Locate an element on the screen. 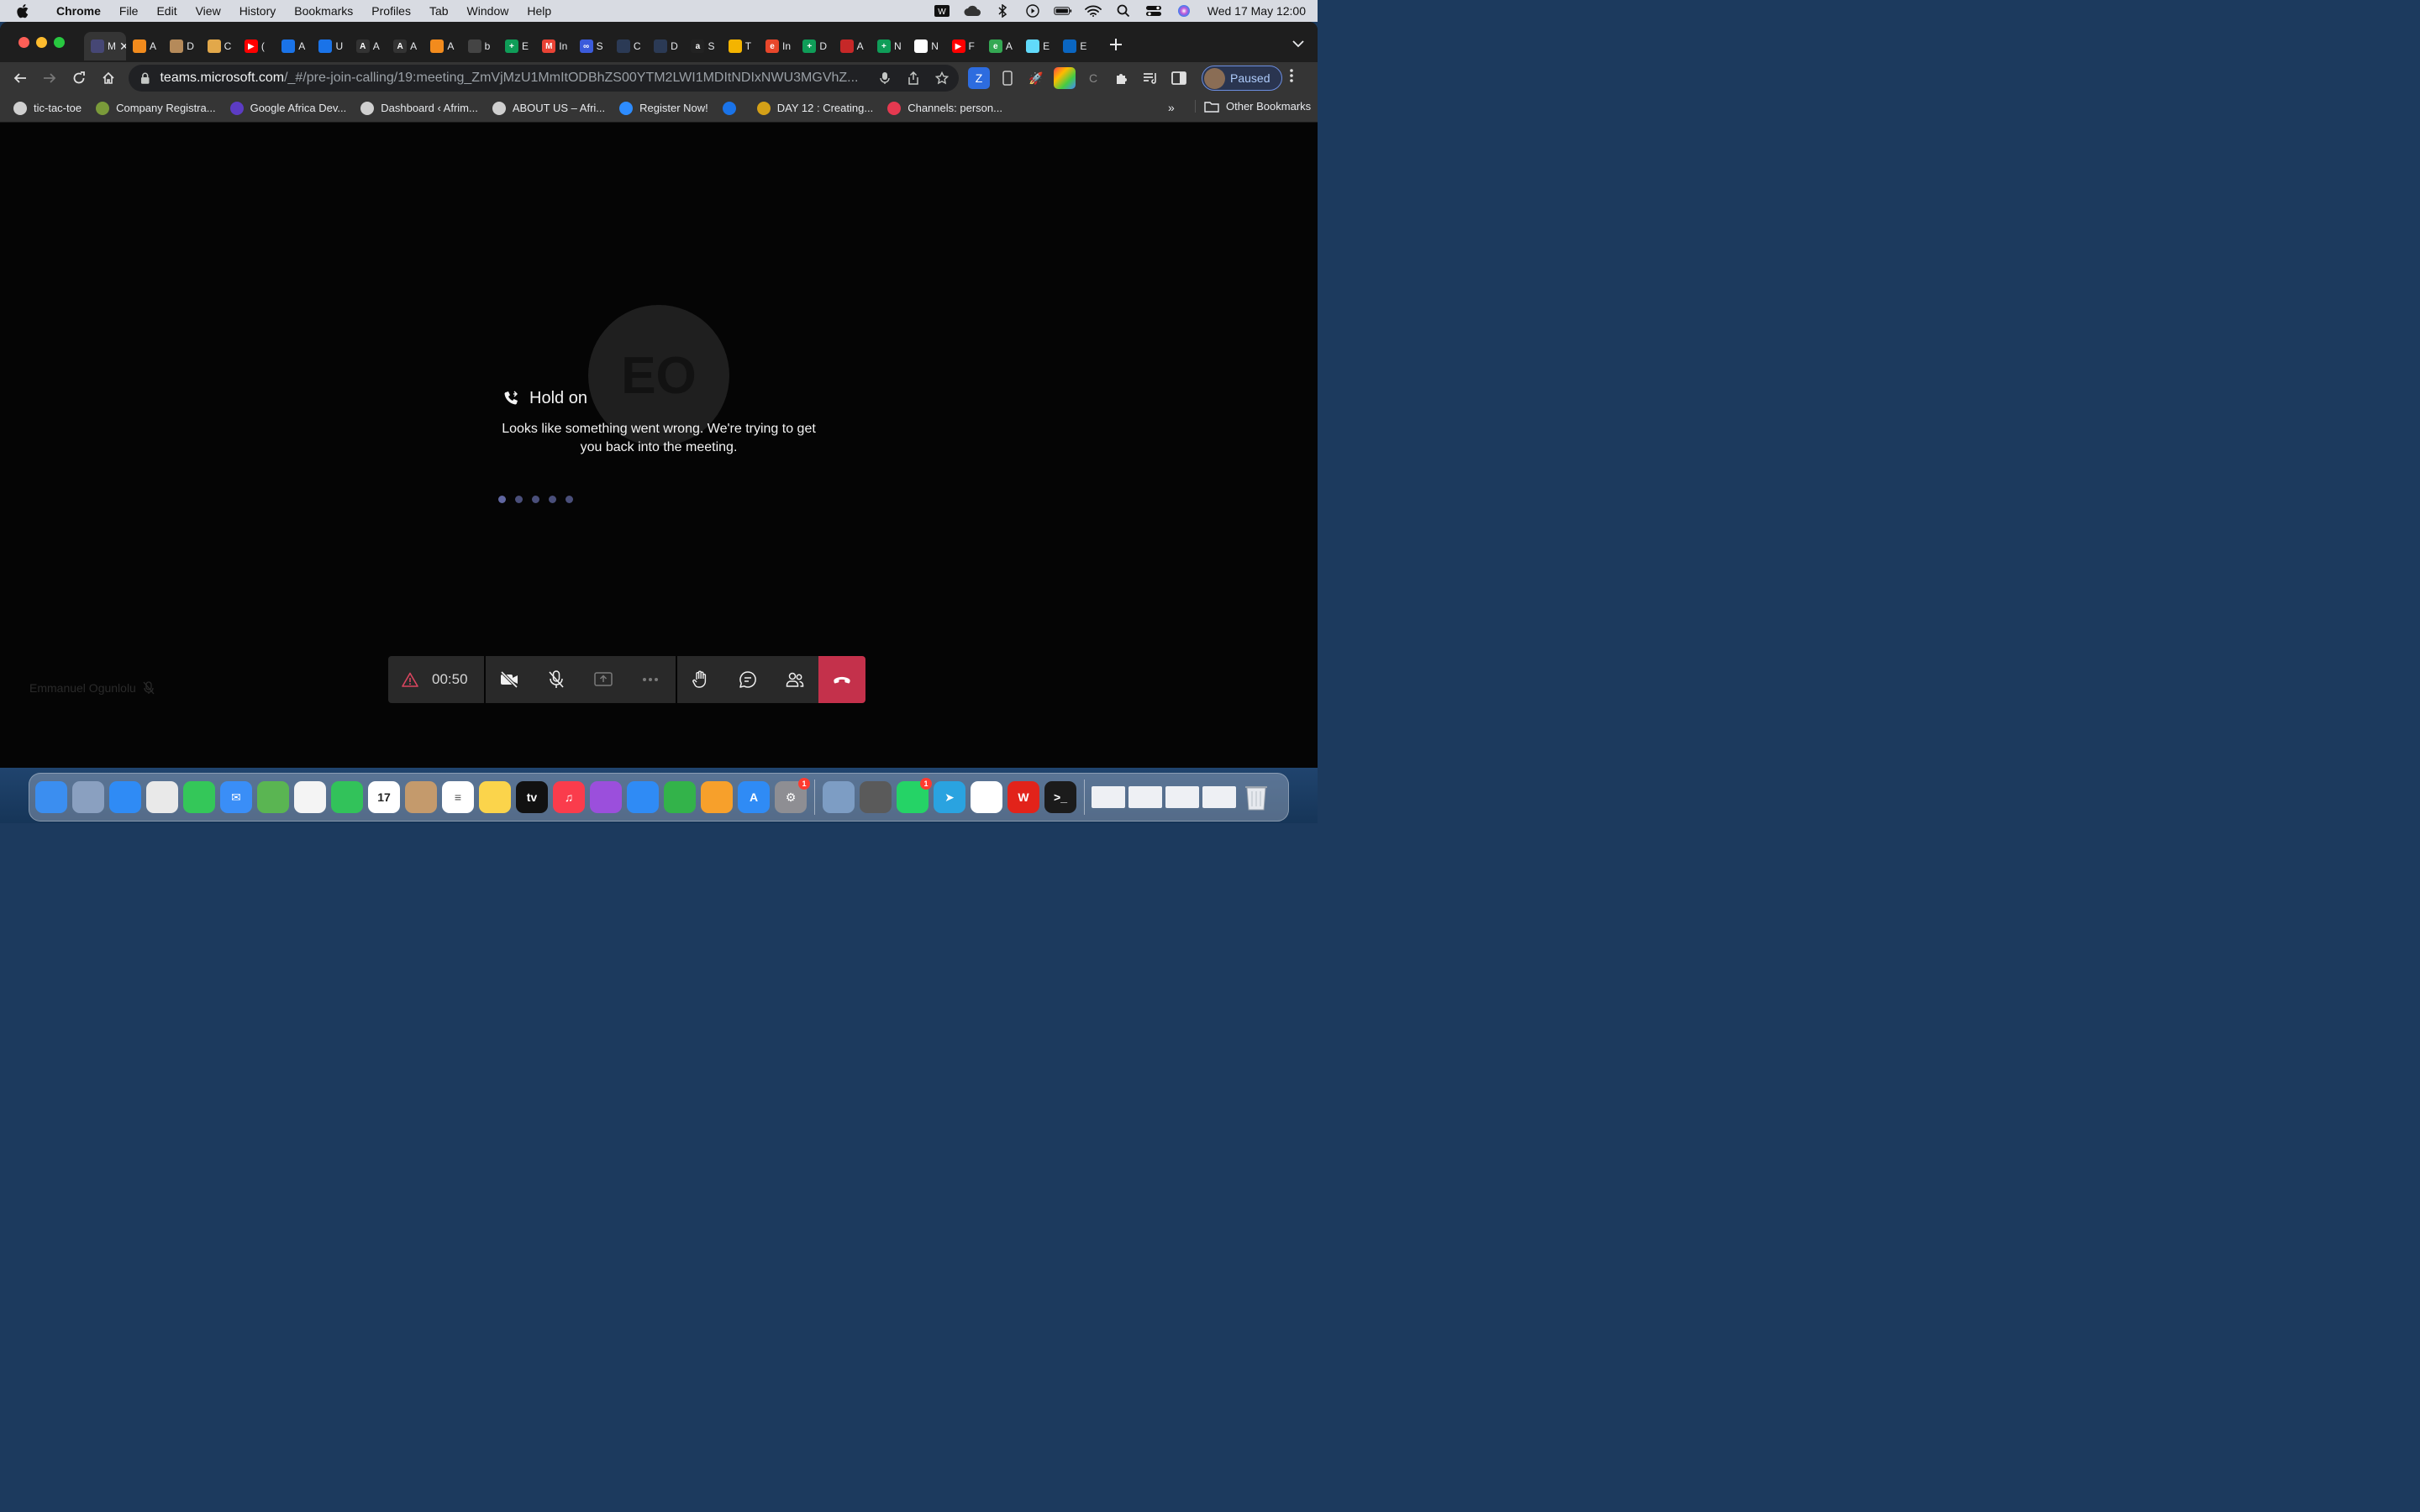 This screenshot has width=2420, height=1512. menu-help: Help is located at coordinates (539, 11).